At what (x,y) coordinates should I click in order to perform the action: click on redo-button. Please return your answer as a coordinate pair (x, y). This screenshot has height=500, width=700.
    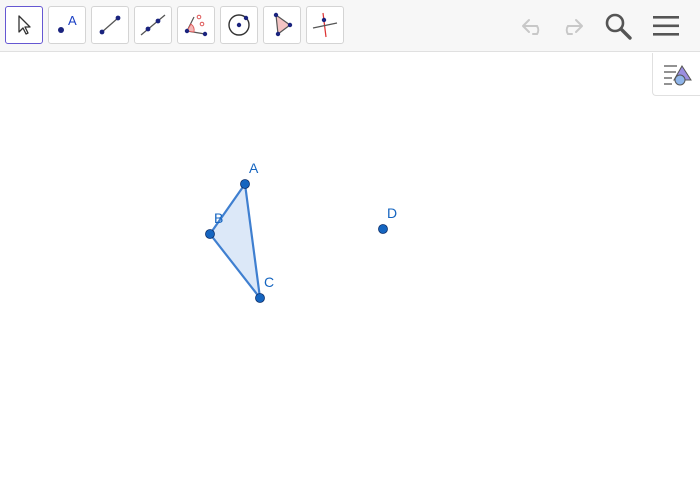
    Looking at the image, I should click on (571, 26).